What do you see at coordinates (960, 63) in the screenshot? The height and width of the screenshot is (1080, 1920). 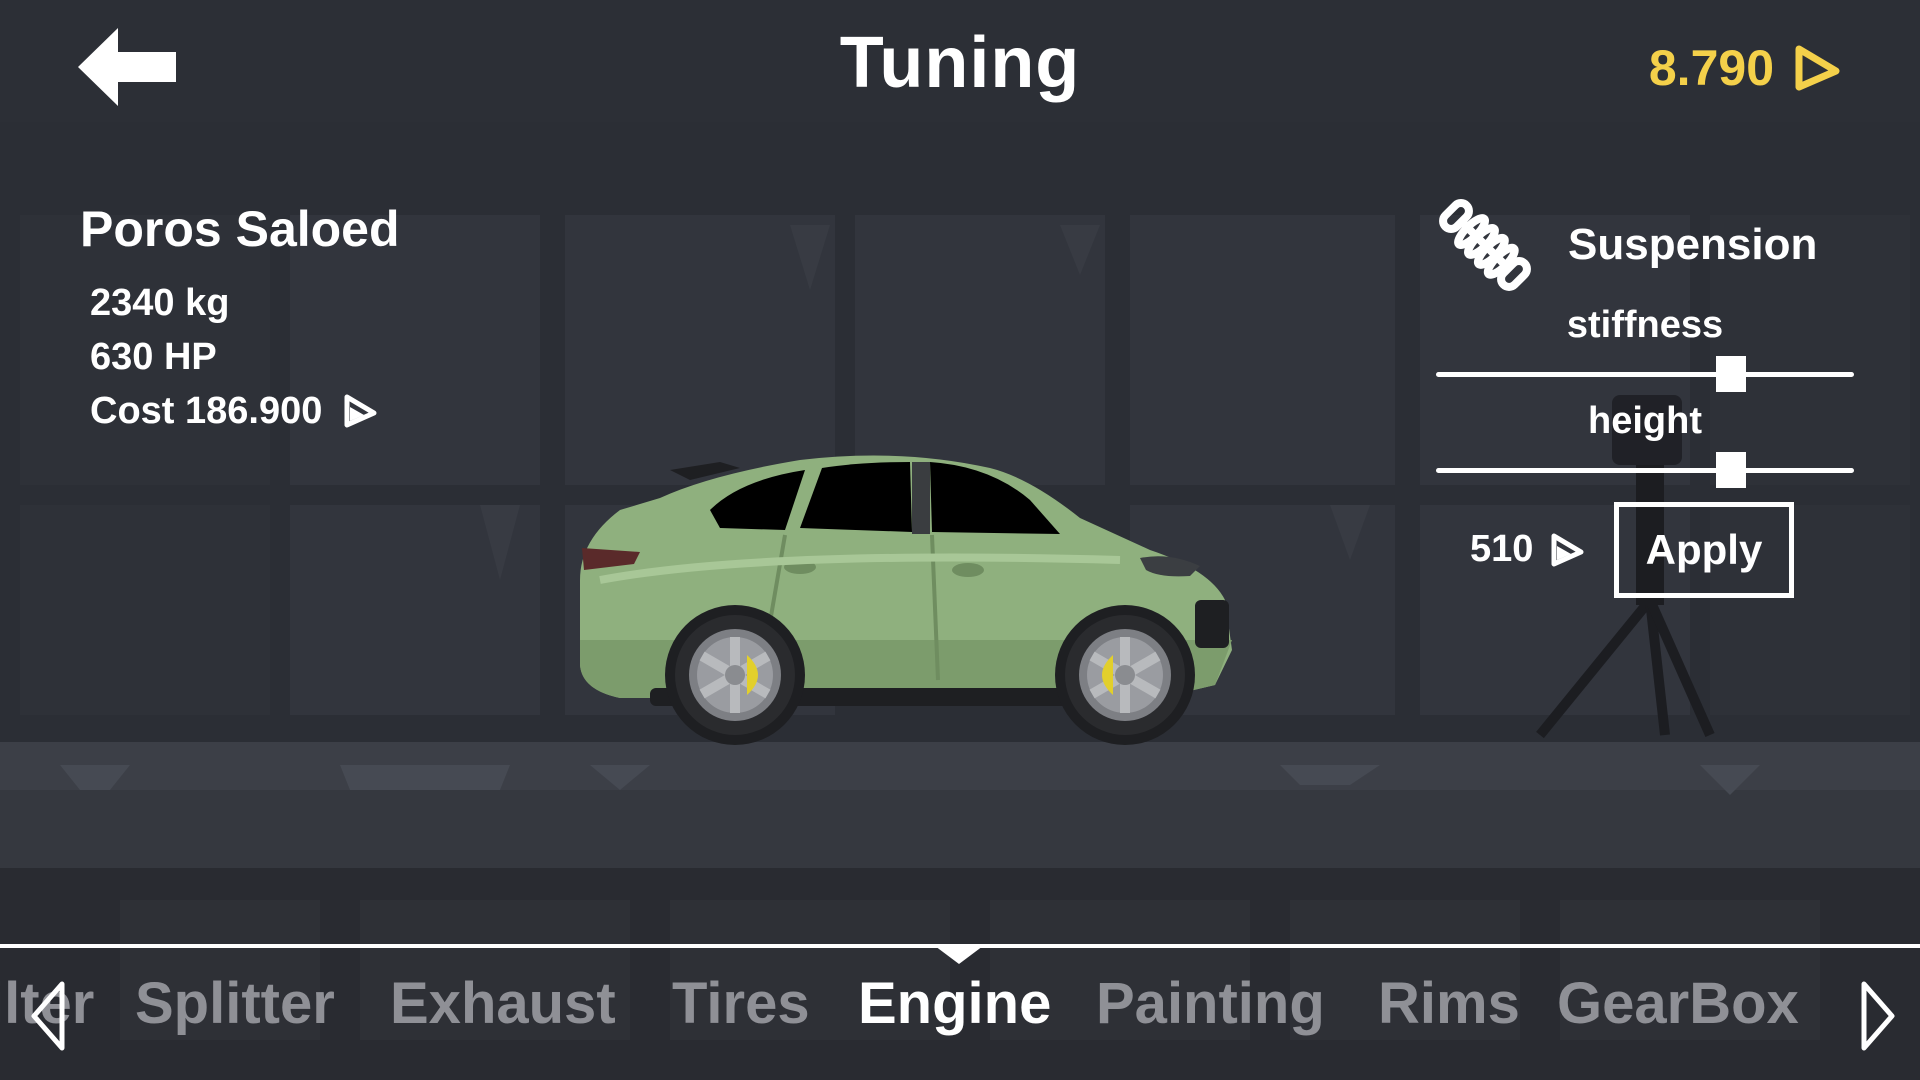 I see `page-title: Tuning` at bounding box center [960, 63].